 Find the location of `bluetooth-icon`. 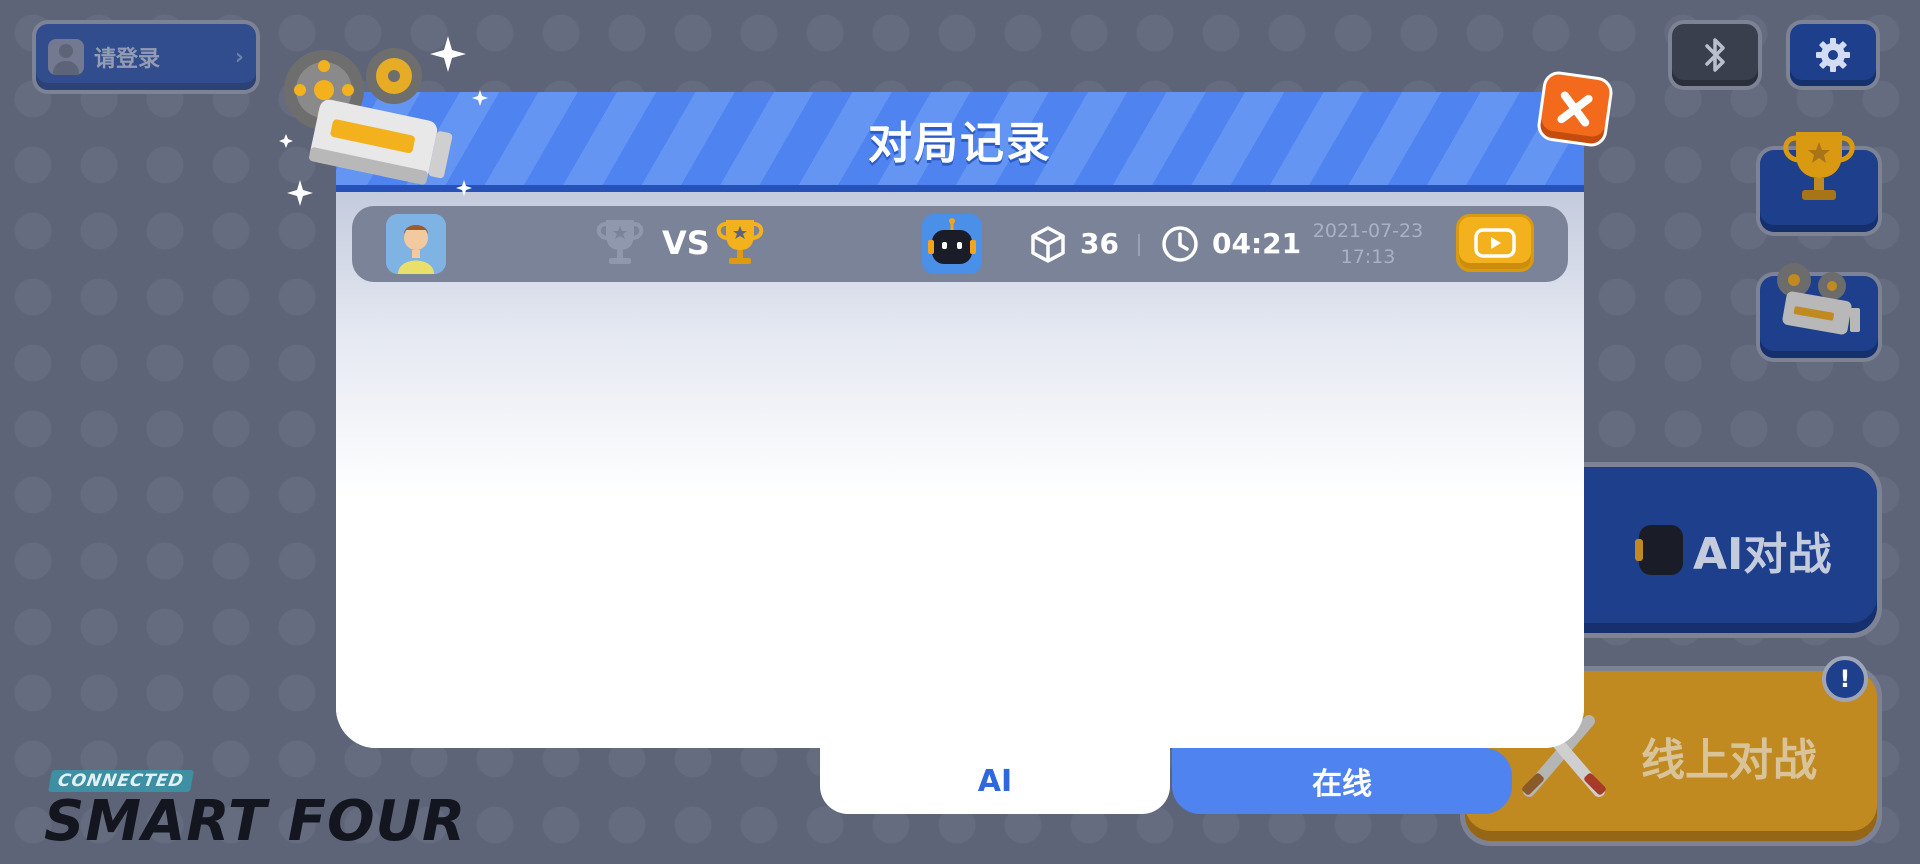

bluetooth-icon is located at coordinates (1715, 55).